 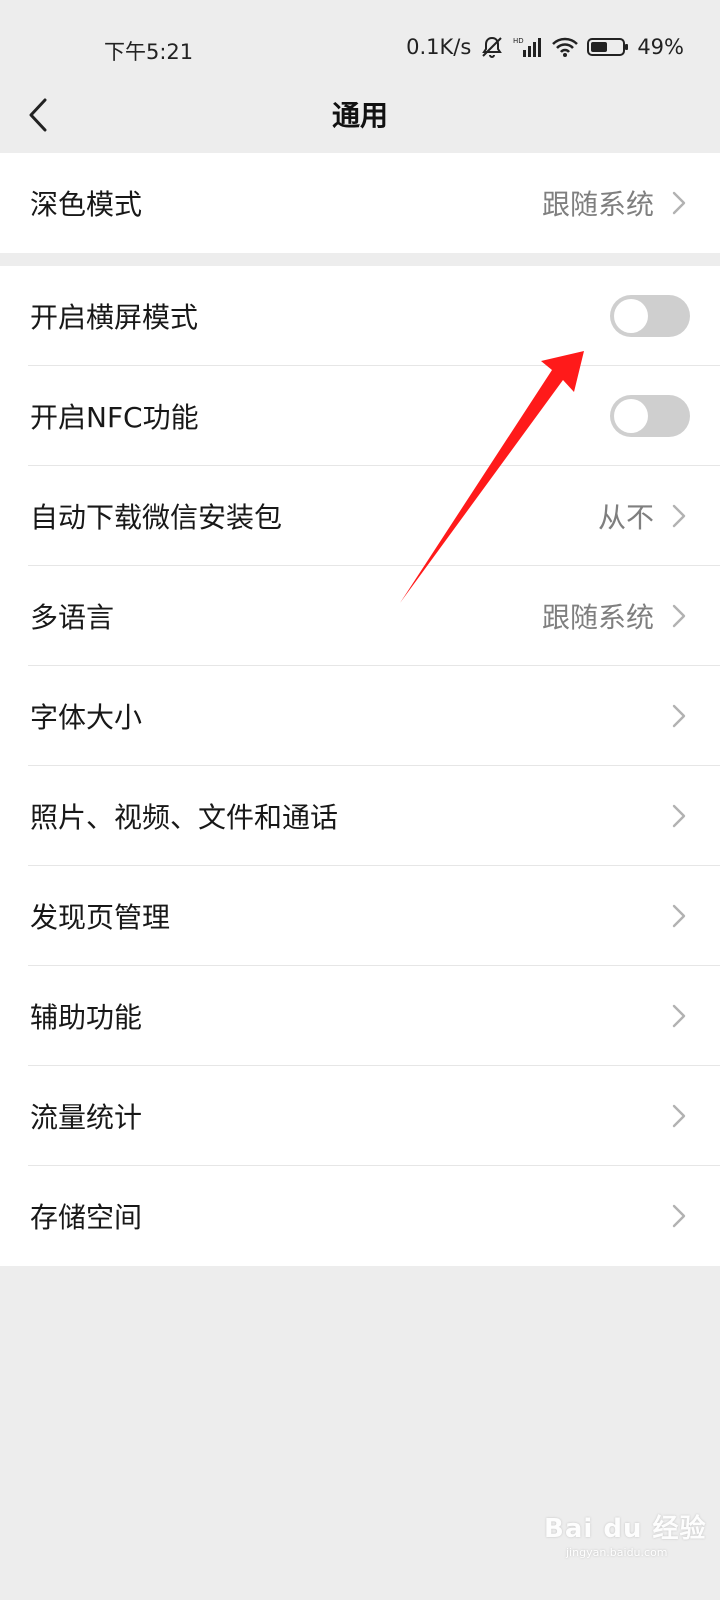 What do you see at coordinates (617, 1552) in the screenshot?
I see `watermark-url: jingyan.baidu.com` at bounding box center [617, 1552].